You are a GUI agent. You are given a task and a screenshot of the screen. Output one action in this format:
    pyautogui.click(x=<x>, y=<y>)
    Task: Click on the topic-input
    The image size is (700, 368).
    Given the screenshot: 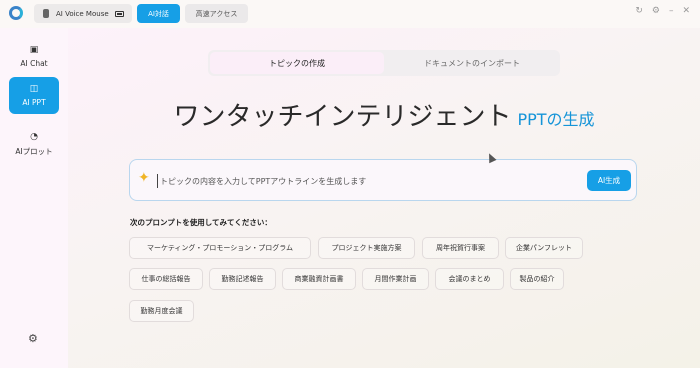 What is the action you would take?
    pyautogui.click(x=367, y=181)
    